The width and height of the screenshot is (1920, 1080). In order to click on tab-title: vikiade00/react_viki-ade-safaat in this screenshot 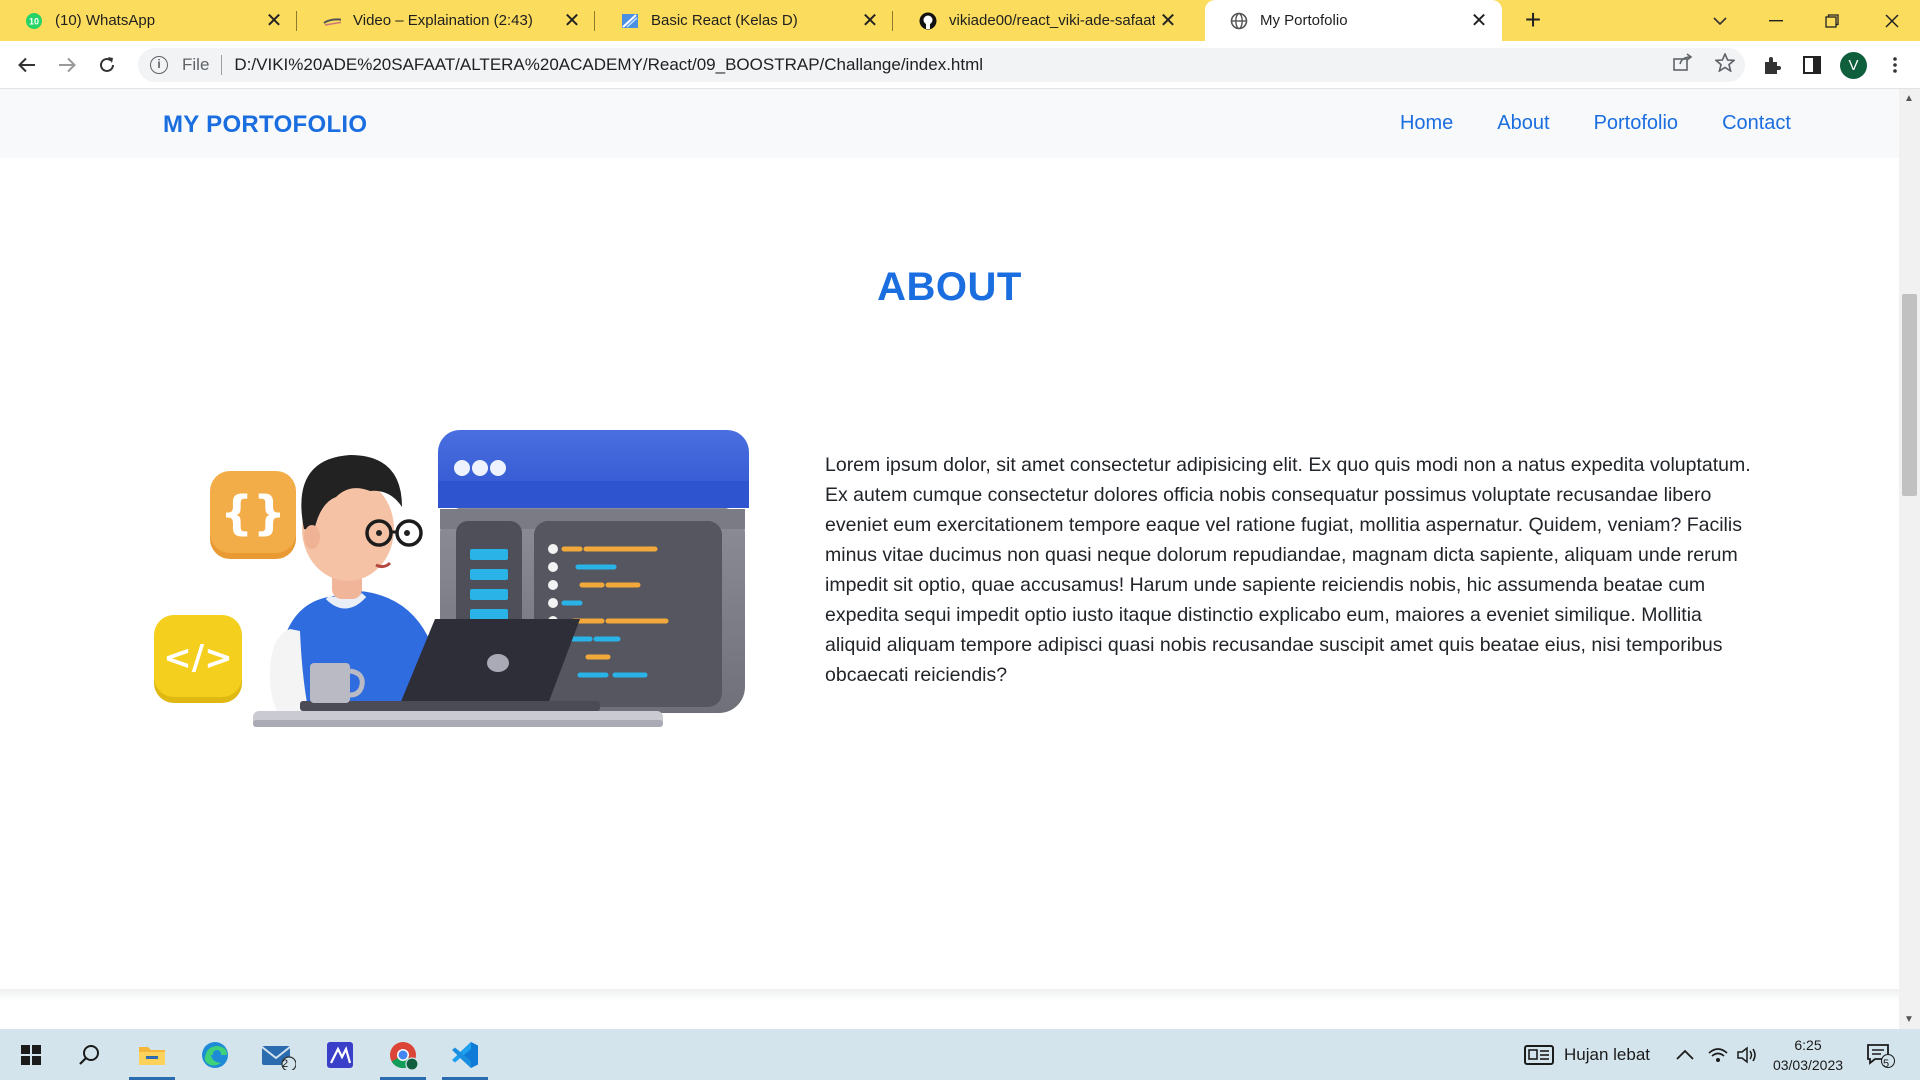, I will do `click(1052, 20)`.